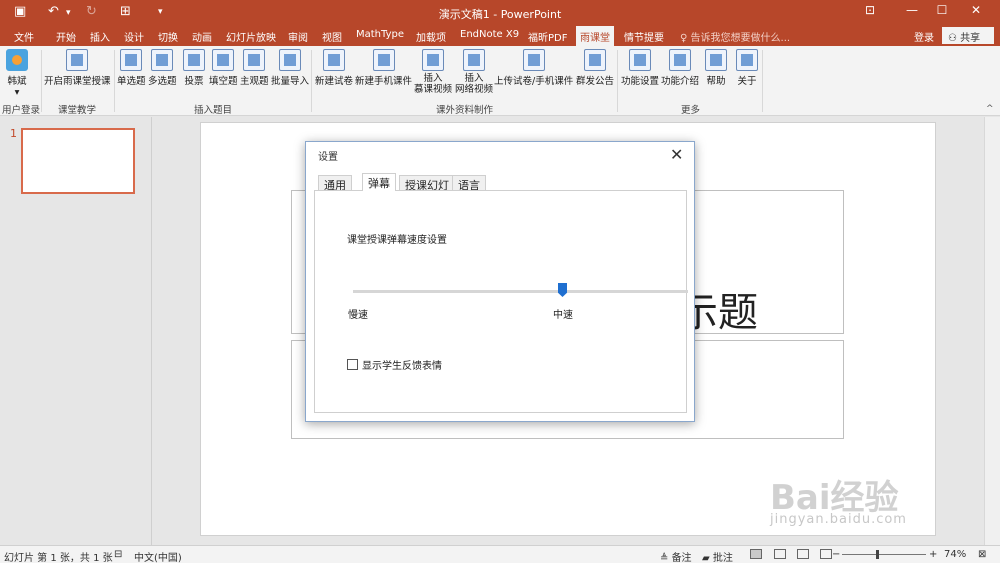 The height and width of the screenshot is (563, 1000). What do you see at coordinates (66, 36) in the screenshot?
I see `tab-home: 开始` at bounding box center [66, 36].